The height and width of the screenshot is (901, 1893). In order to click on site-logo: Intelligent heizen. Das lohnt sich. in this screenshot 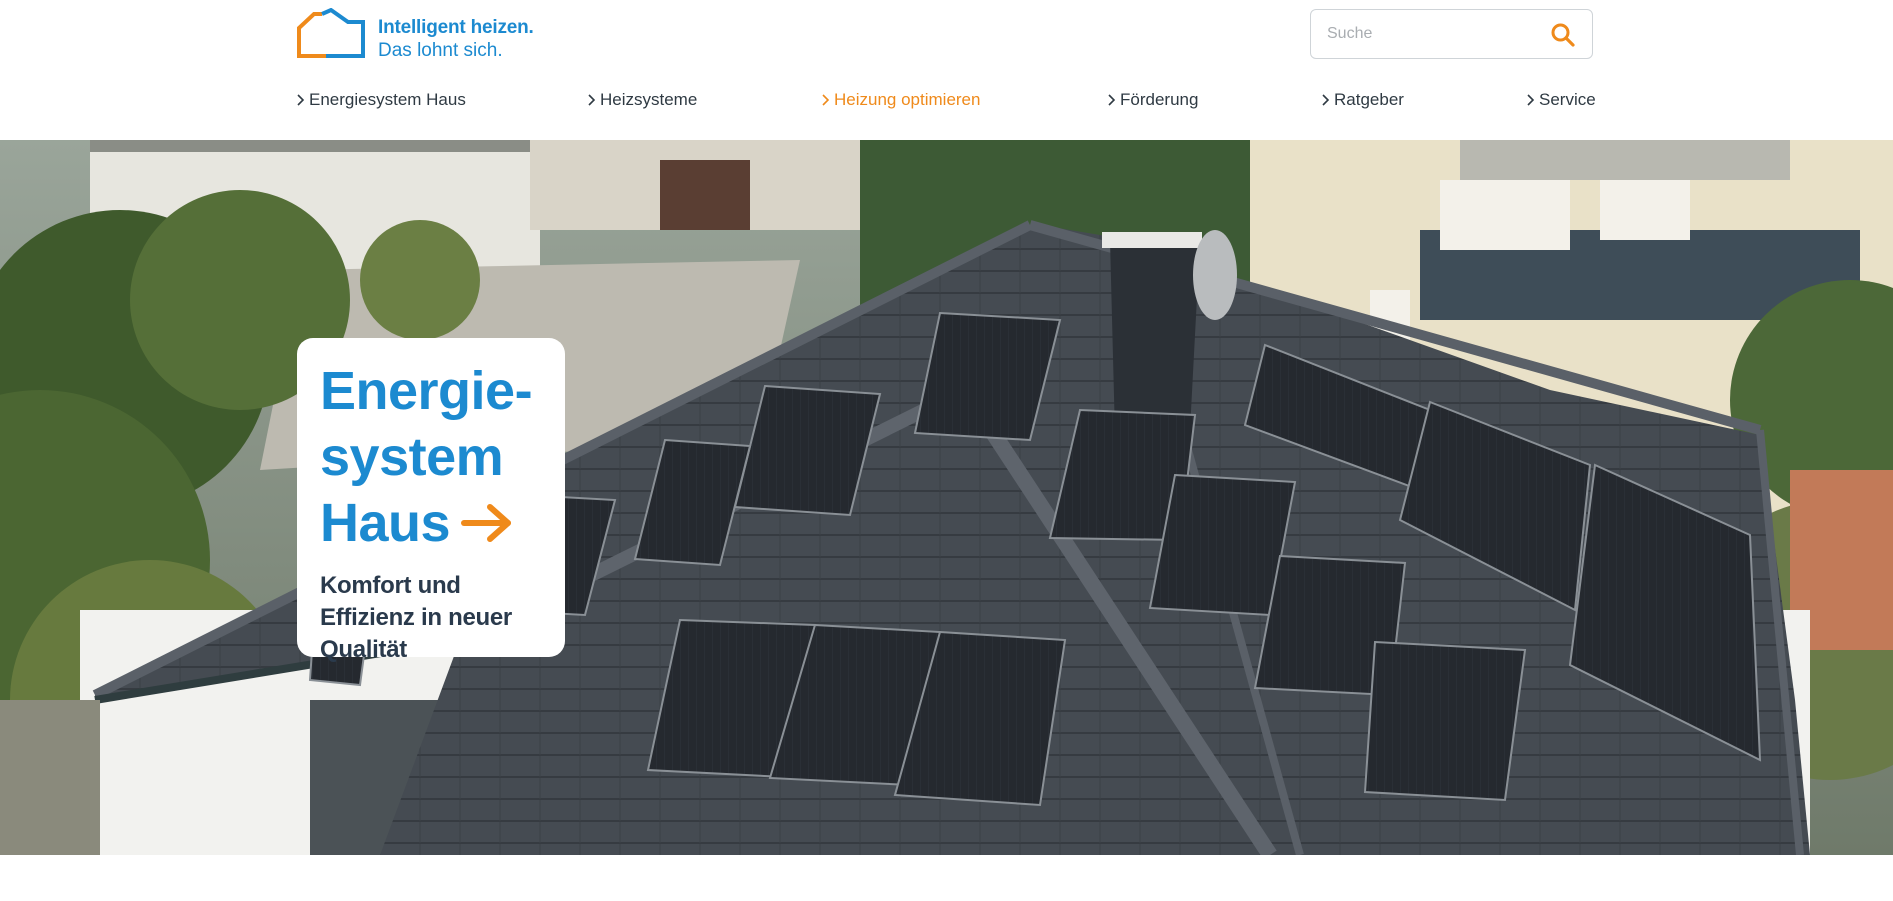, I will do `click(415, 35)`.